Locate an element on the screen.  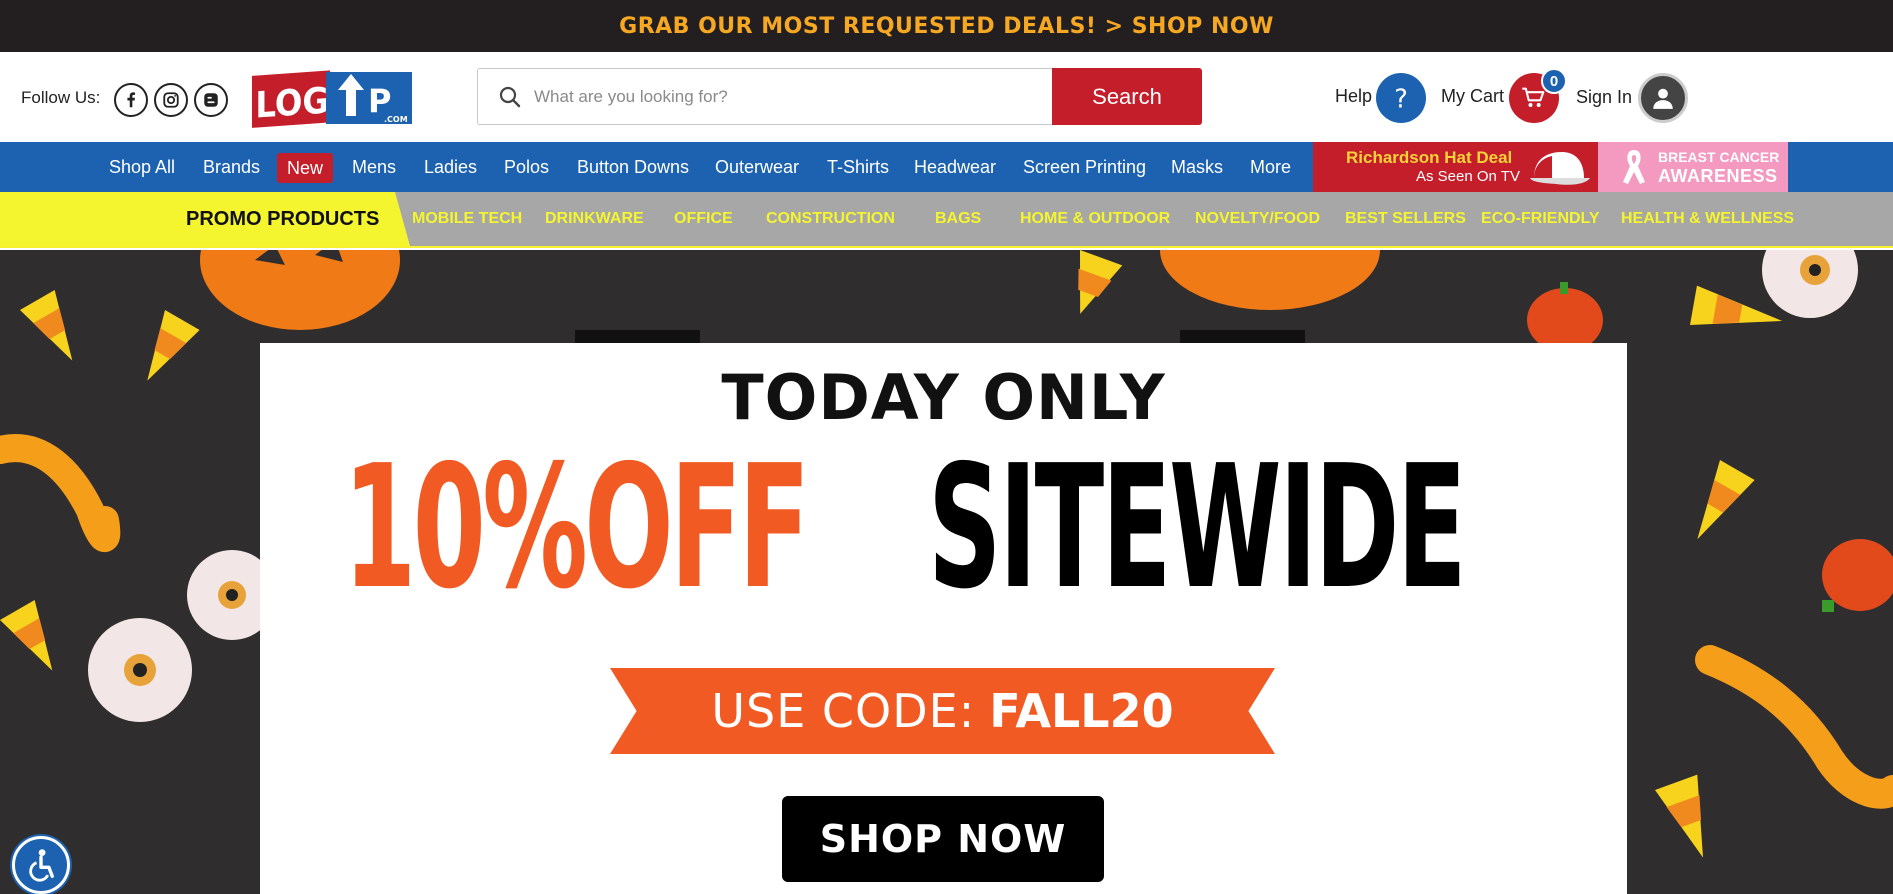
search-input is located at coordinates (784, 96).